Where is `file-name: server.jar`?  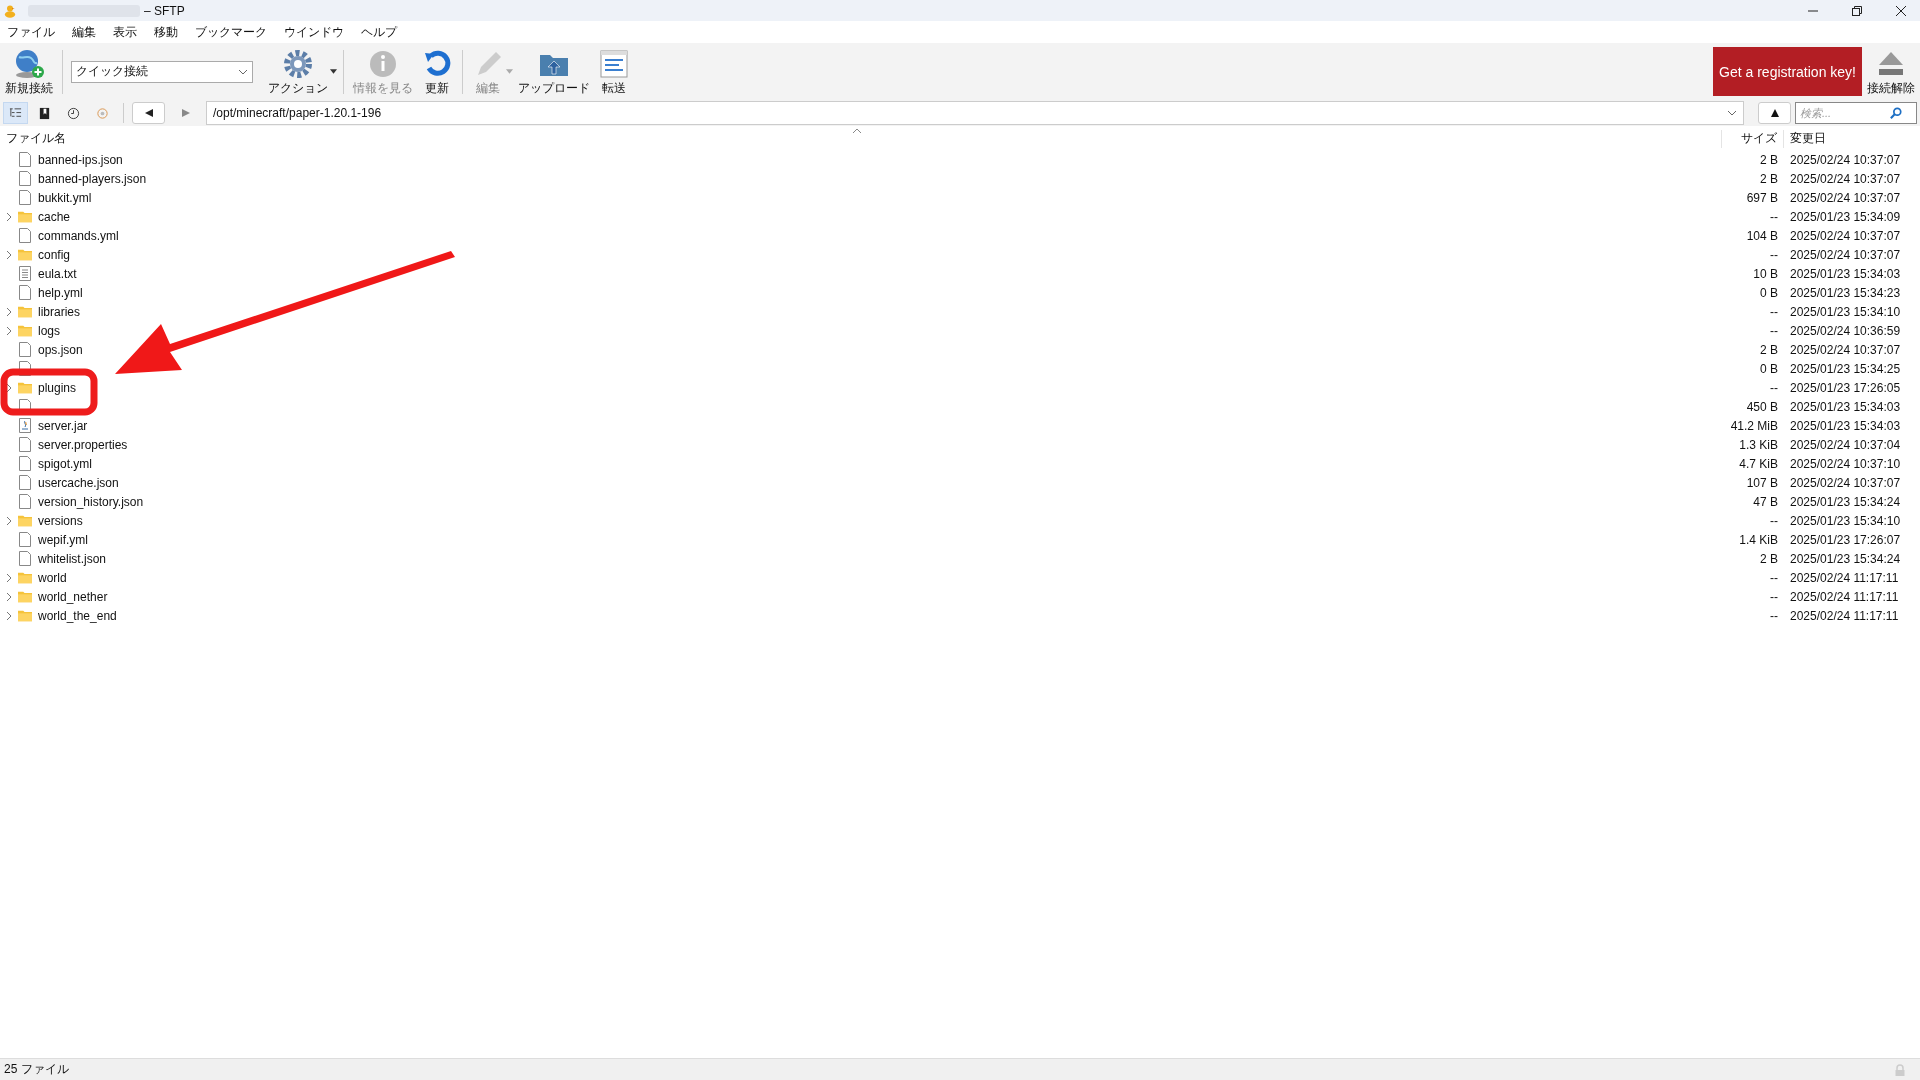
file-name: server.jar is located at coordinates (63, 425).